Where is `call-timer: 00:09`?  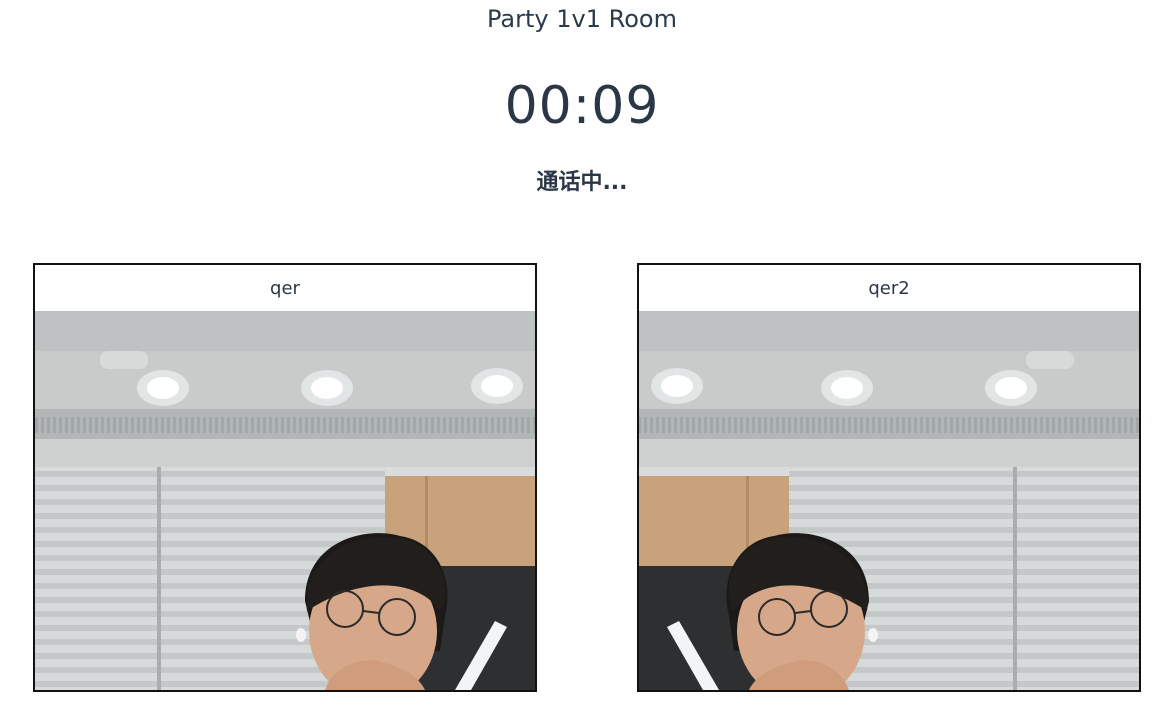 call-timer: 00:09 is located at coordinates (582, 106).